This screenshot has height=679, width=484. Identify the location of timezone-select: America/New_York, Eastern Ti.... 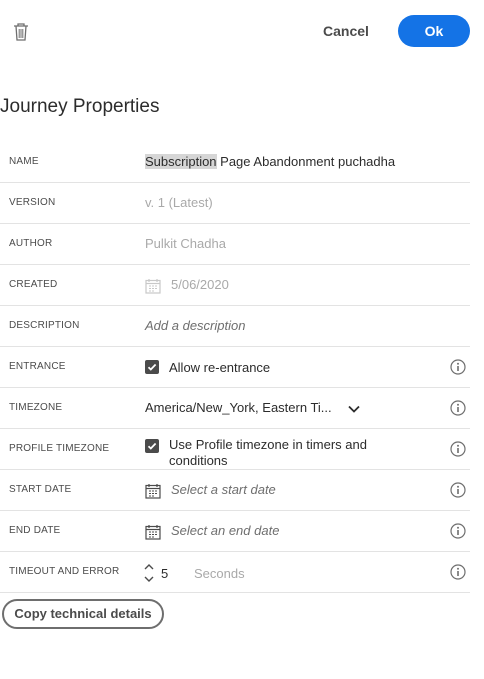
(238, 408).